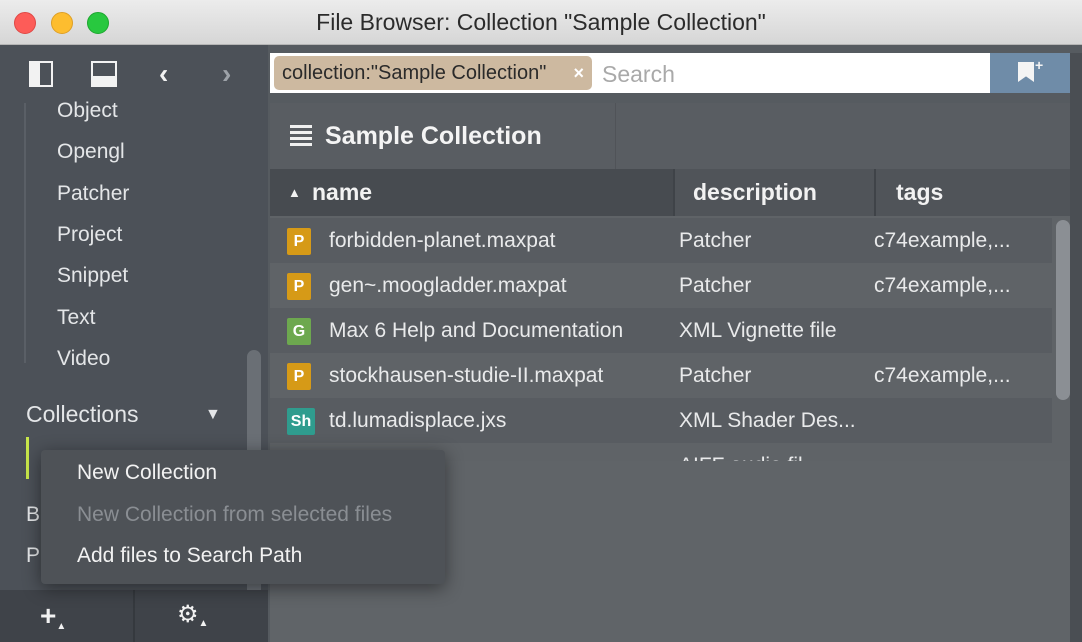 The height and width of the screenshot is (642, 1082). What do you see at coordinates (342, 192) in the screenshot?
I see `column-label-name: name` at bounding box center [342, 192].